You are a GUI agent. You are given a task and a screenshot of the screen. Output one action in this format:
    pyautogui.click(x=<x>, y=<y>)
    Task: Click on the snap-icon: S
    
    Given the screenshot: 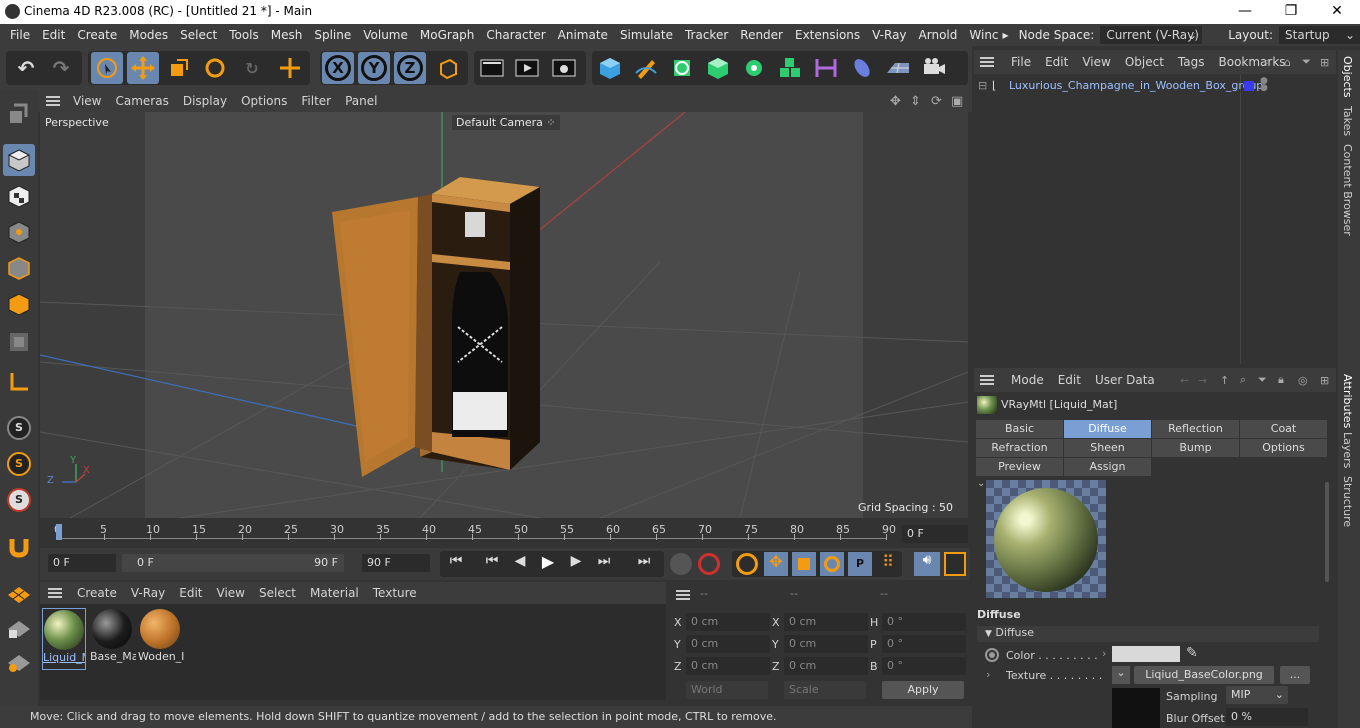 What is the action you would take?
    pyautogui.click(x=19, y=428)
    